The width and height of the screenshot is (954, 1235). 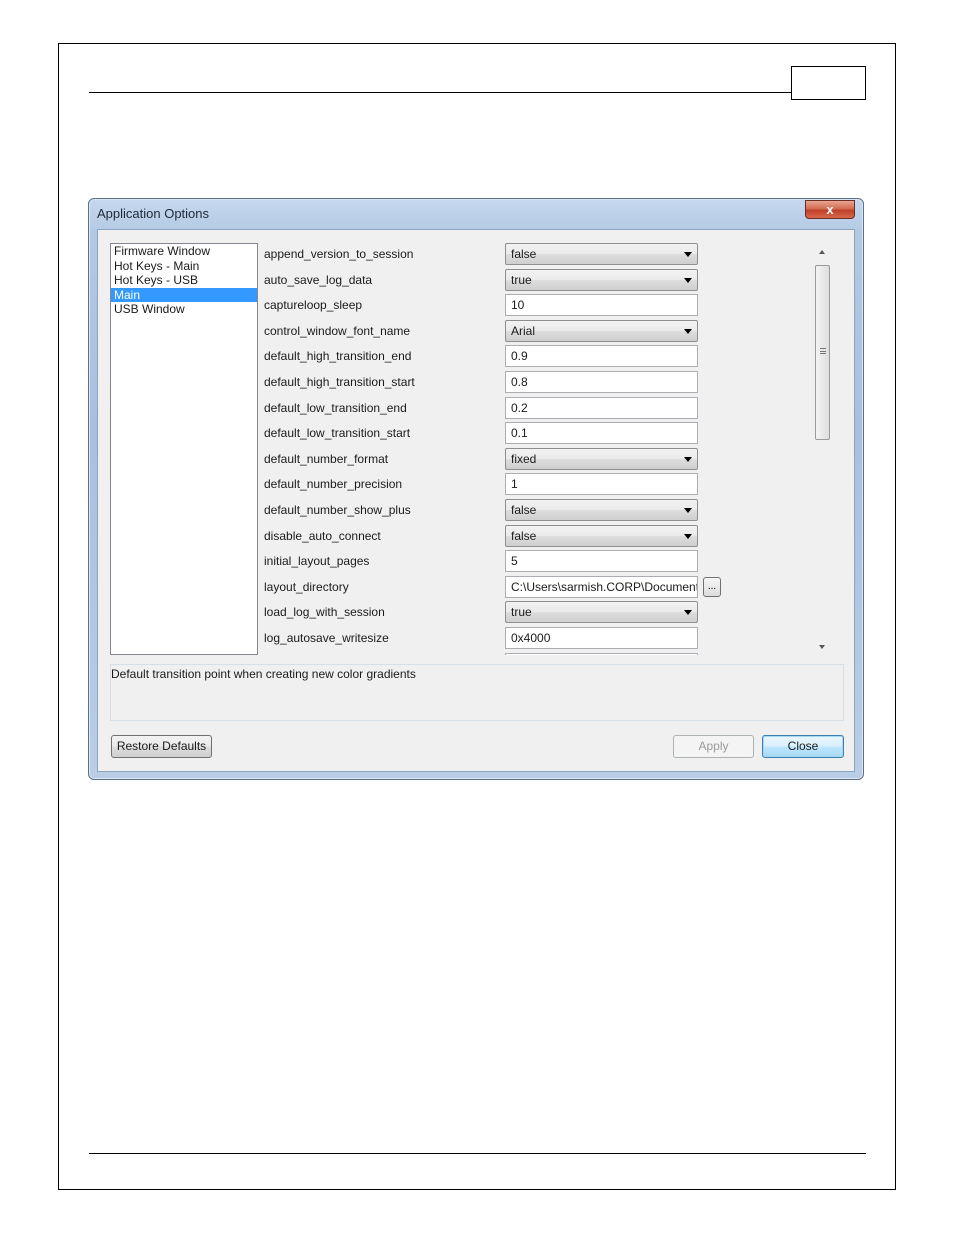 I want to click on option-text-field: 0.1, so click(x=601, y=433).